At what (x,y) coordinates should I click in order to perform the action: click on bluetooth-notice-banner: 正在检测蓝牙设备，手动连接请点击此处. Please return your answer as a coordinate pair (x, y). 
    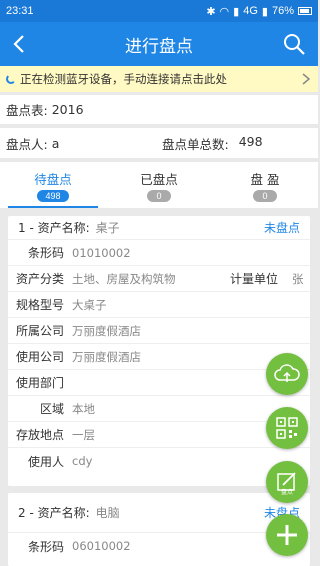
    Looking at the image, I should click on (159, 79).